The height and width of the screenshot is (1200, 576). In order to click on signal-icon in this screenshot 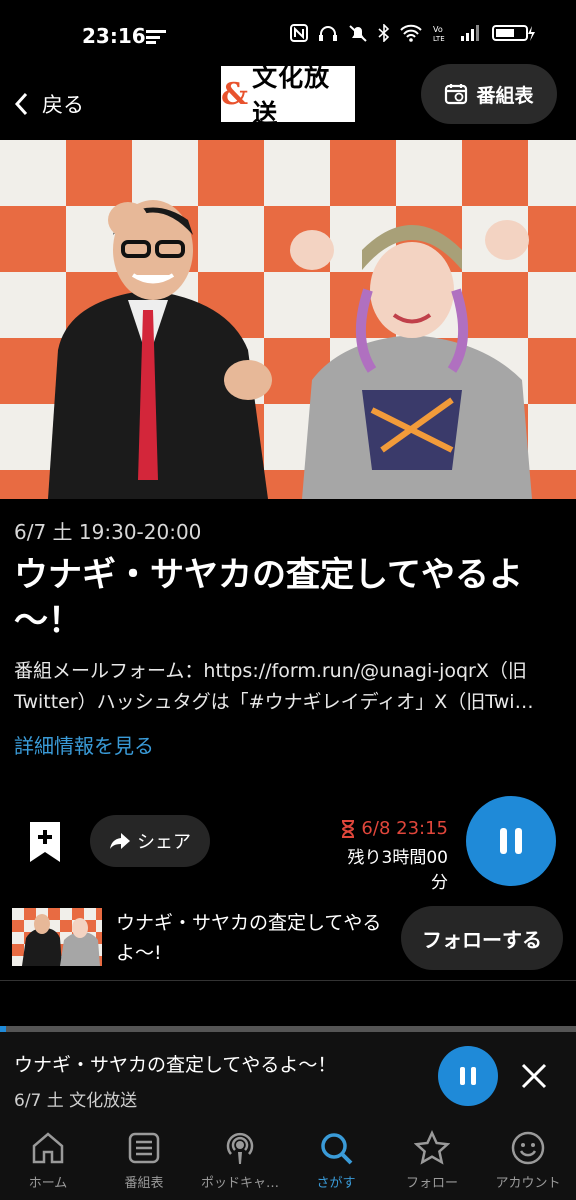, I will do `click(470, 33)`.